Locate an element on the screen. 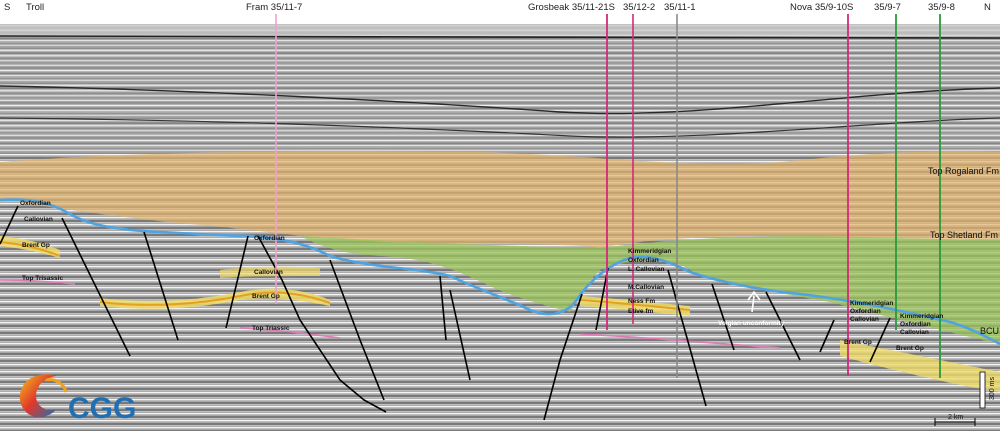 The height and width of the screenshot is (431, 1000). grosbeak-kimmeridgian-label: Kimmeridgian is located at coordinates (649, 251).